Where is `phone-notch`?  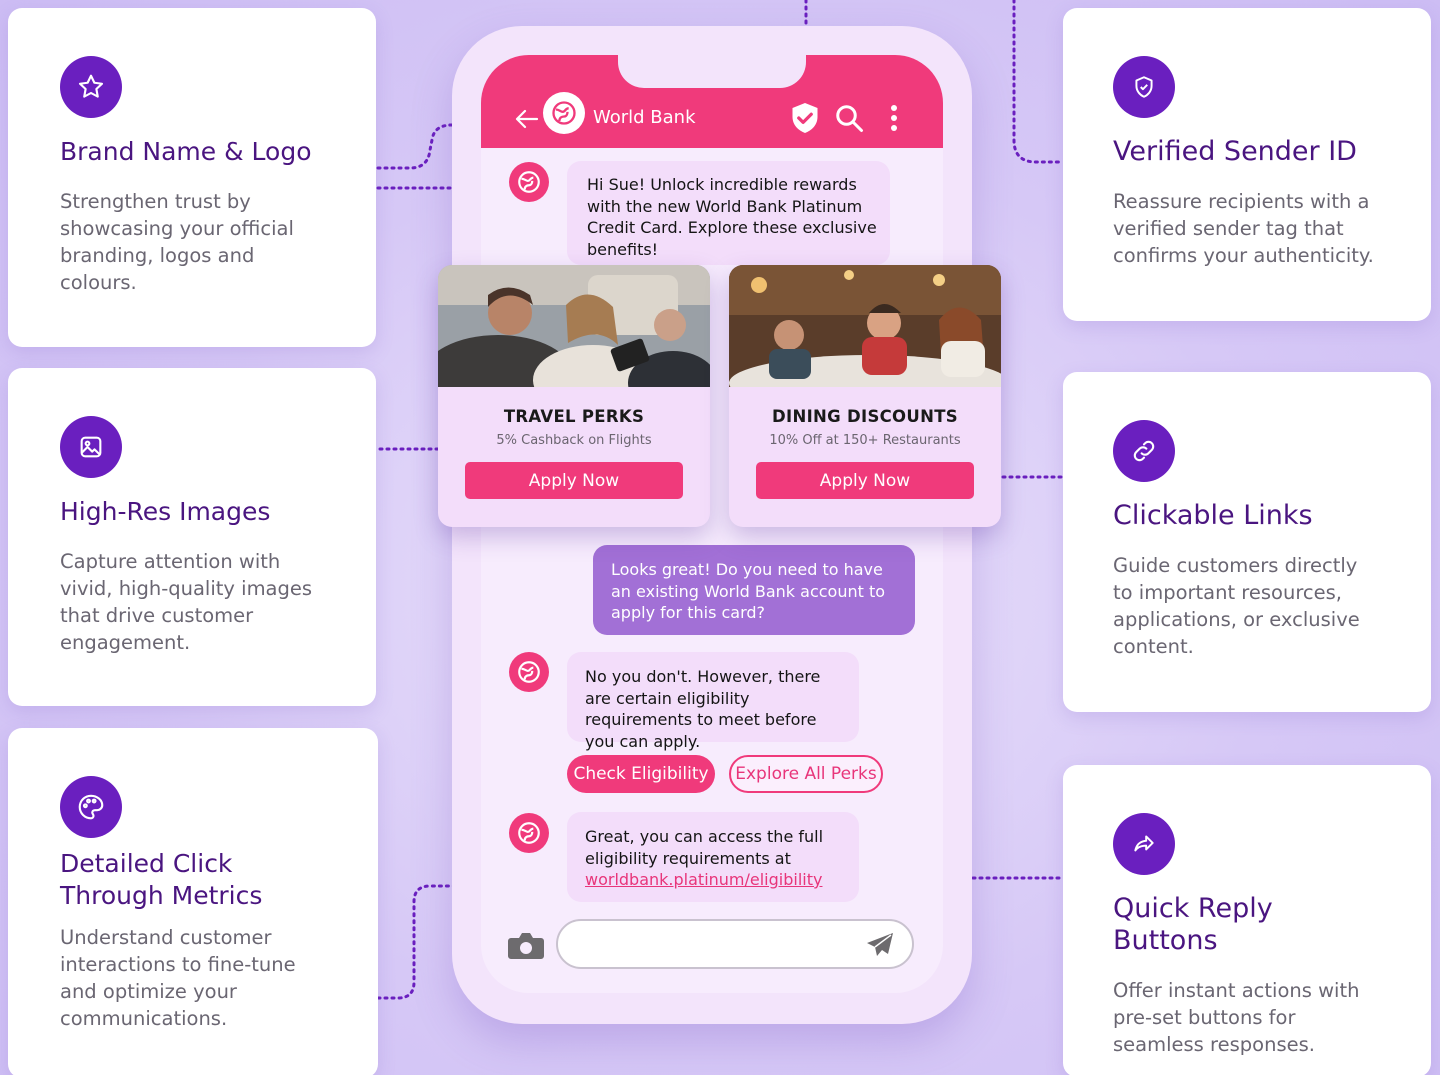
phone-notch is located at coordinates (712, 71).